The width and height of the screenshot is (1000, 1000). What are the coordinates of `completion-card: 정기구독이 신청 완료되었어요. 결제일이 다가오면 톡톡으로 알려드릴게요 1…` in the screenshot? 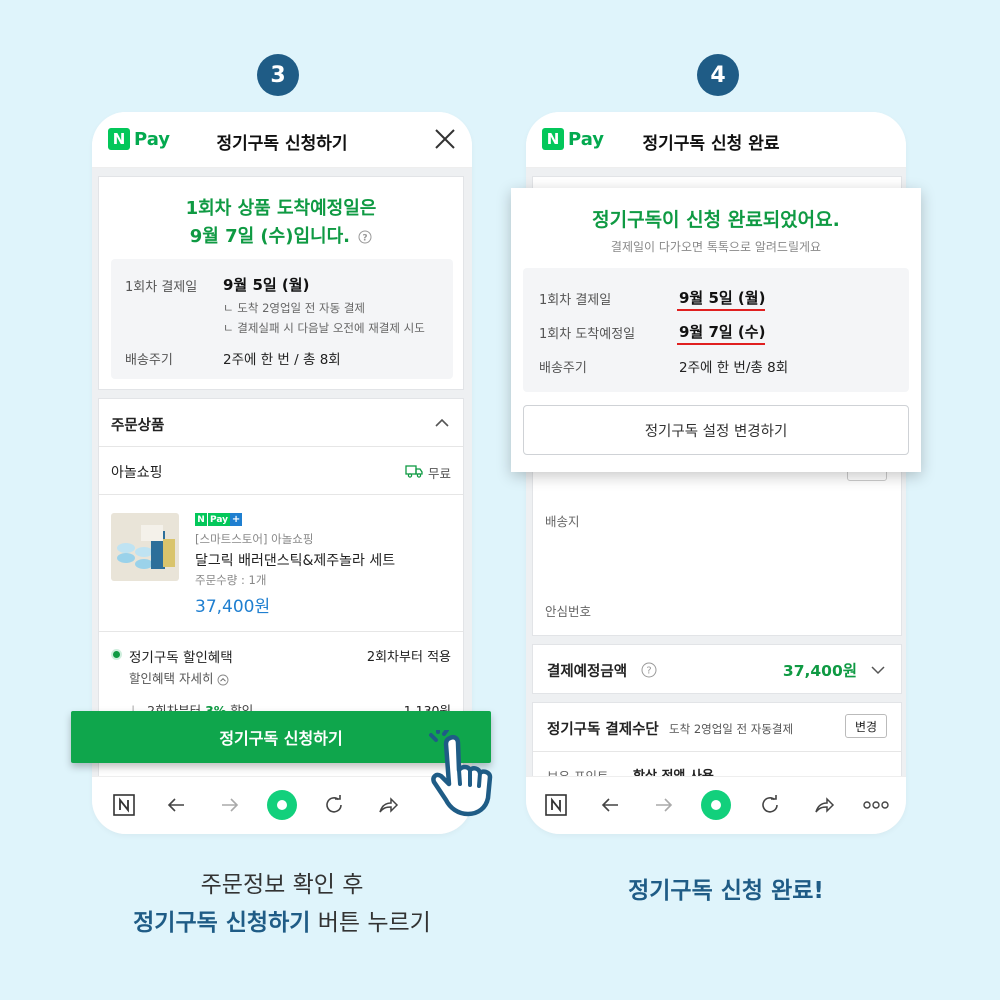 It's located at (716, 330).